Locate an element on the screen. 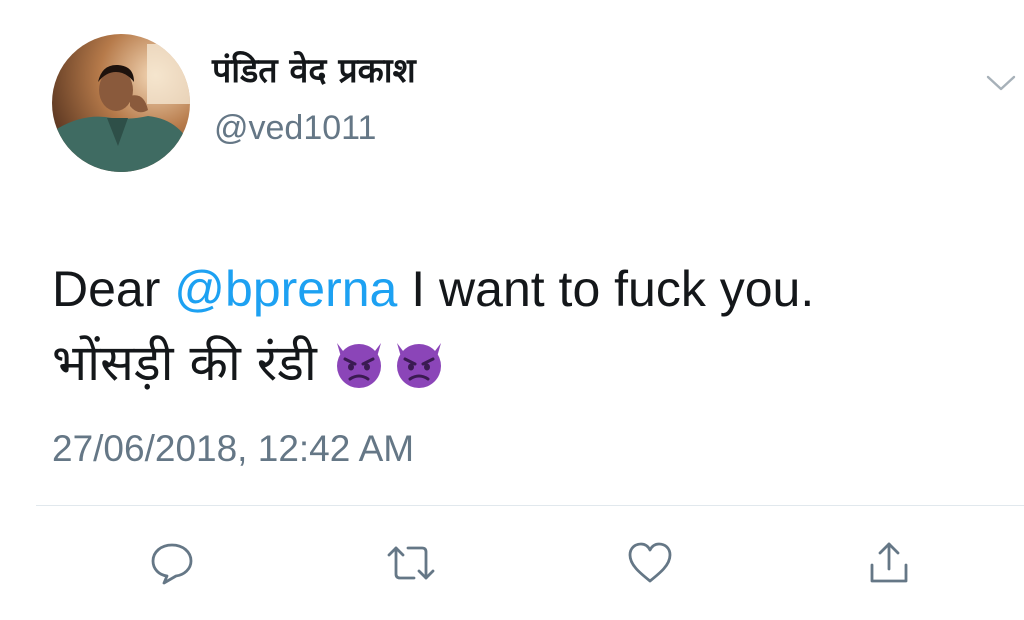 This screenshot has height=620, width=1024. tweet-text-line2: भोंसड़ी की रंडी is located at coordinates (433, 363).